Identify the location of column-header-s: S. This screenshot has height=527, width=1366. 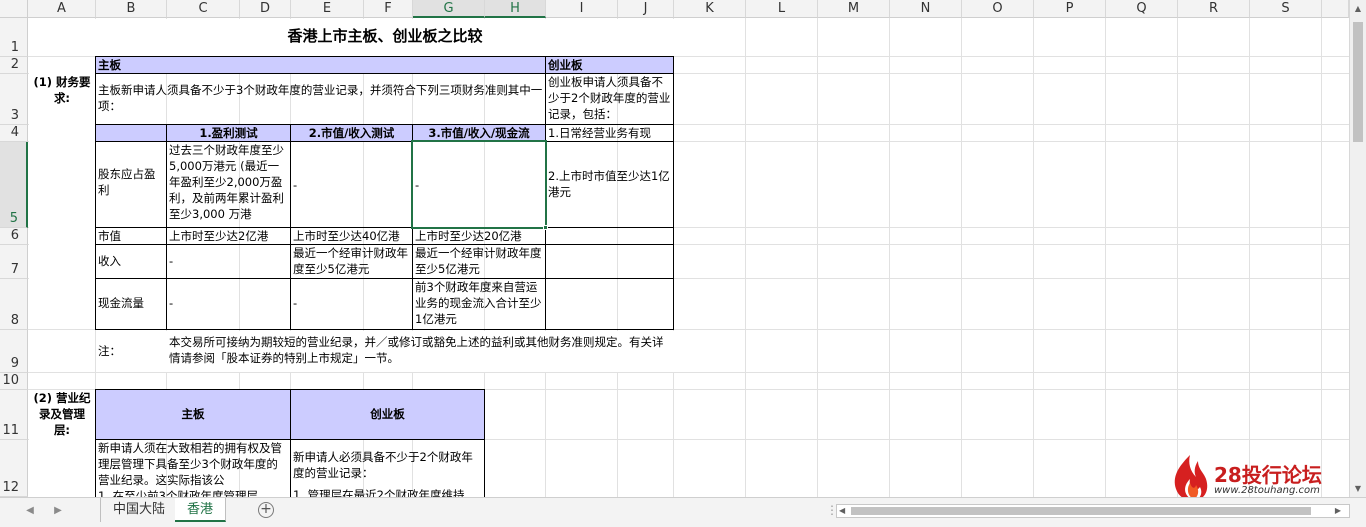
(1286, 9).